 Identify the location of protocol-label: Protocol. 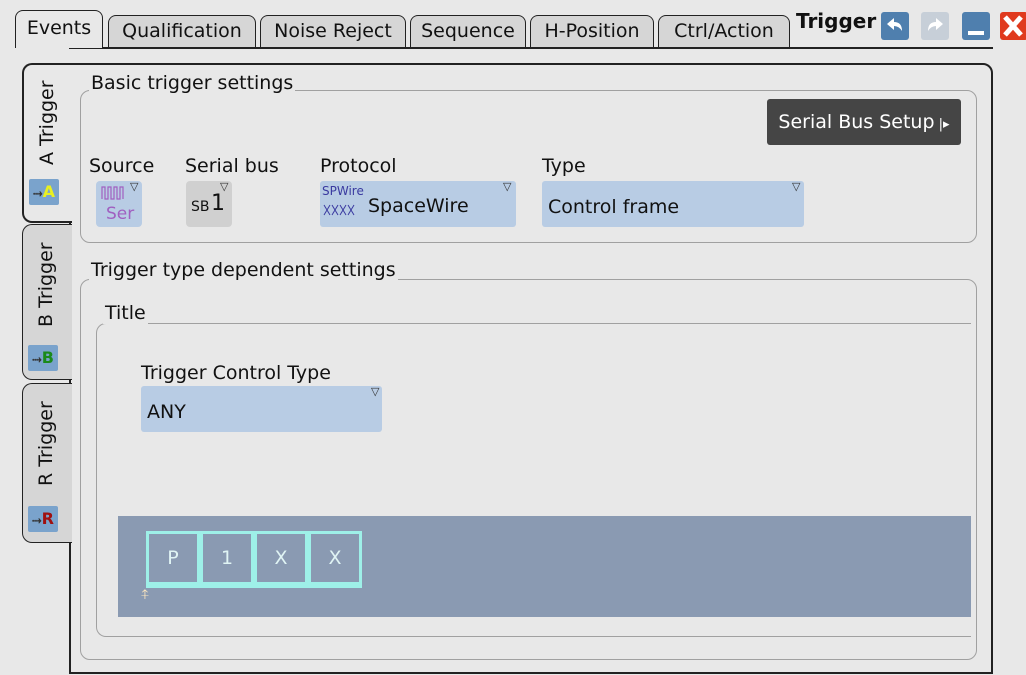
(358, 166).